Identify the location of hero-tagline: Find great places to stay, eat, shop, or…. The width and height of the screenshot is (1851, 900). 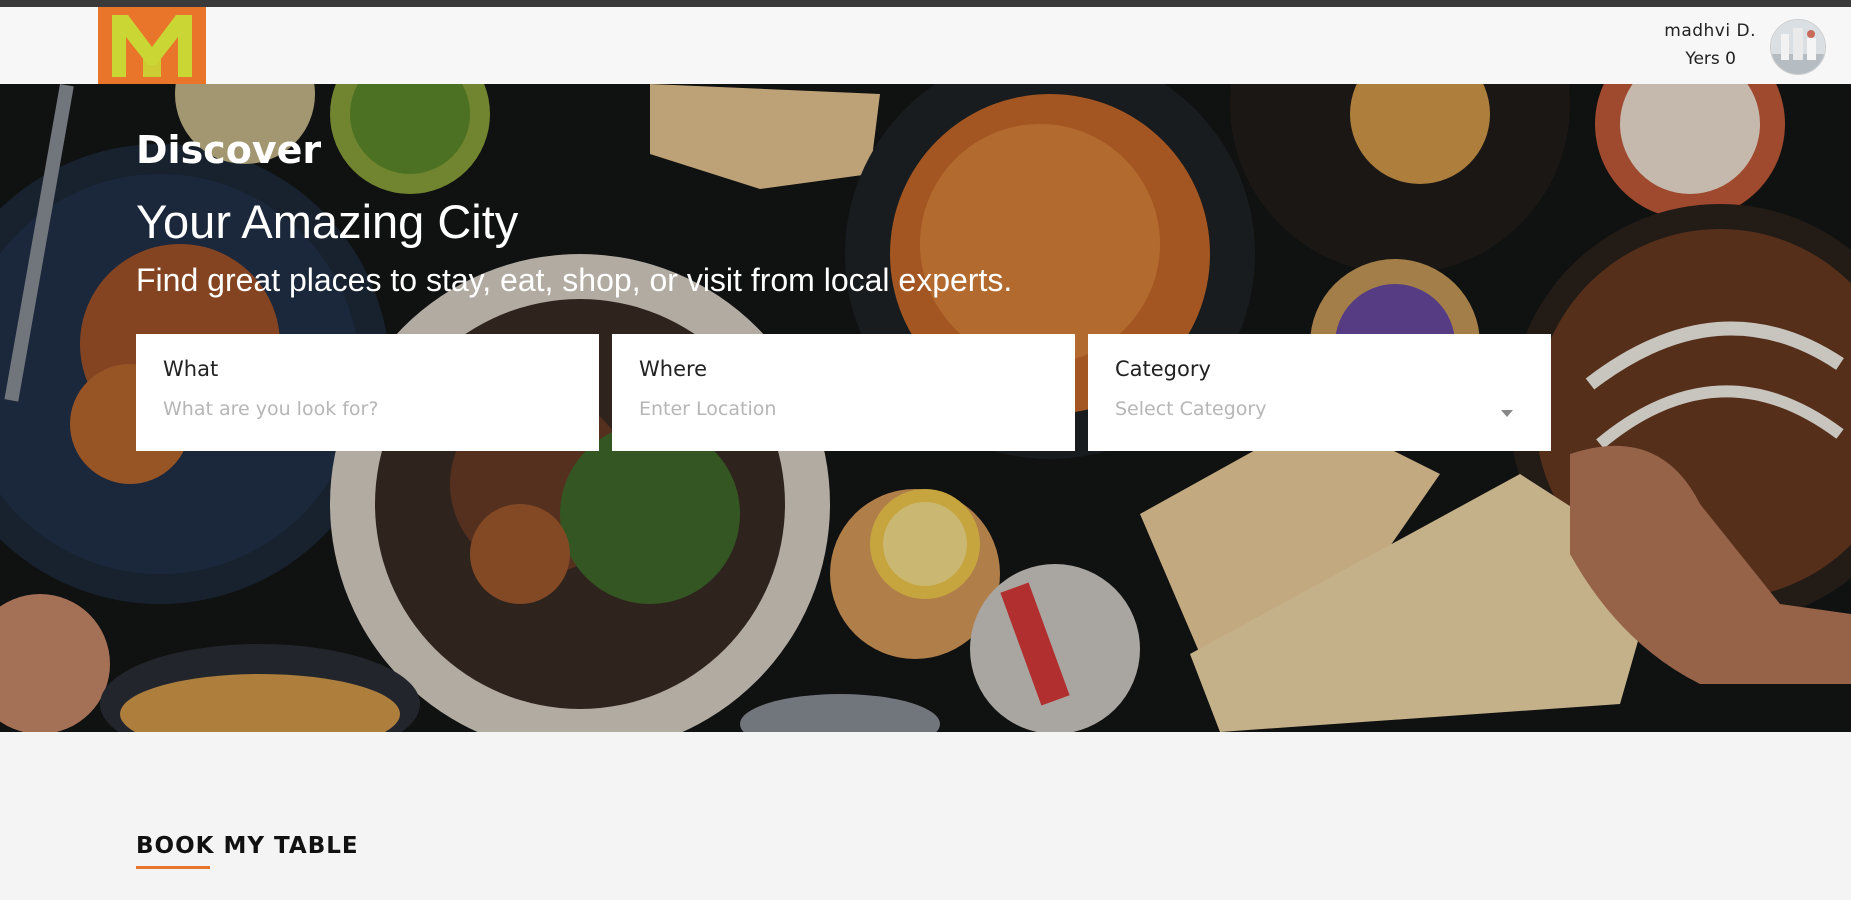
(574, 280).